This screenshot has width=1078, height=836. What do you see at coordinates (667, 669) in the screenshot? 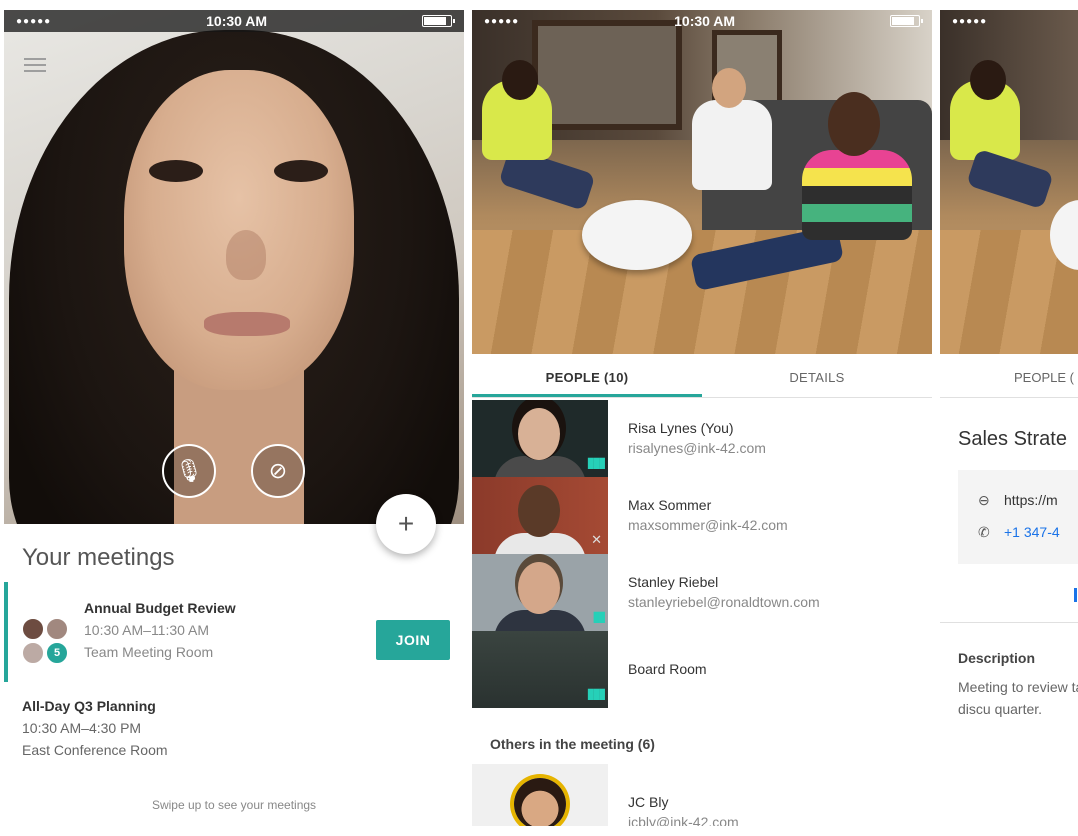
I see `participant-name: Board Room` at bounding box center [667, 669].